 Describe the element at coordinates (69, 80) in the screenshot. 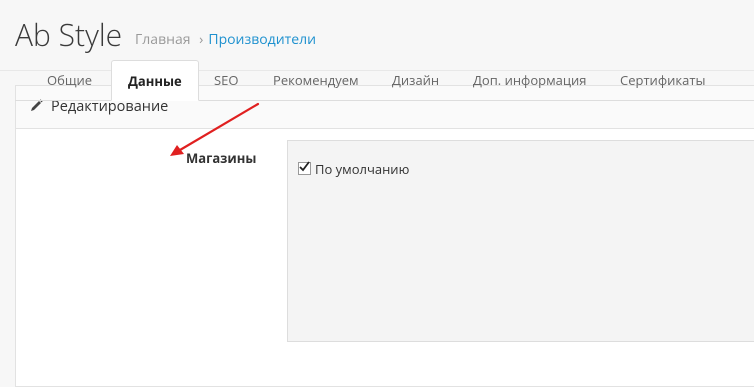

I see `tab-general: Общие` at that location.